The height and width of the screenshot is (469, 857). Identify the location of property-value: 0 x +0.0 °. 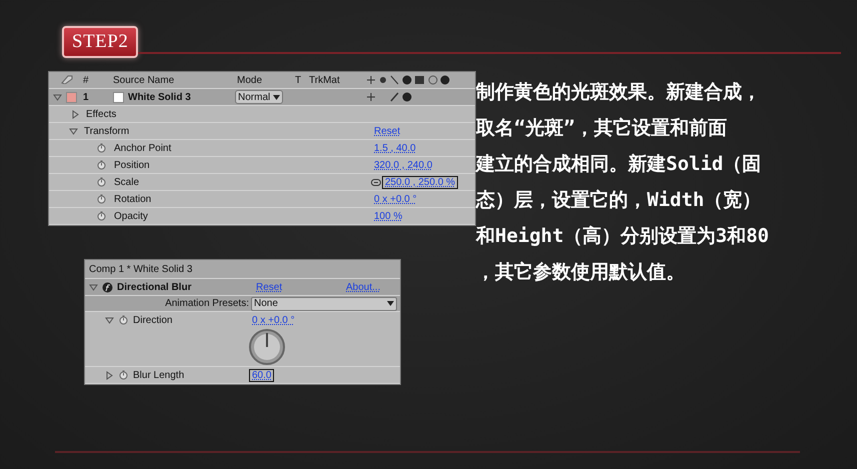
(395, 199).